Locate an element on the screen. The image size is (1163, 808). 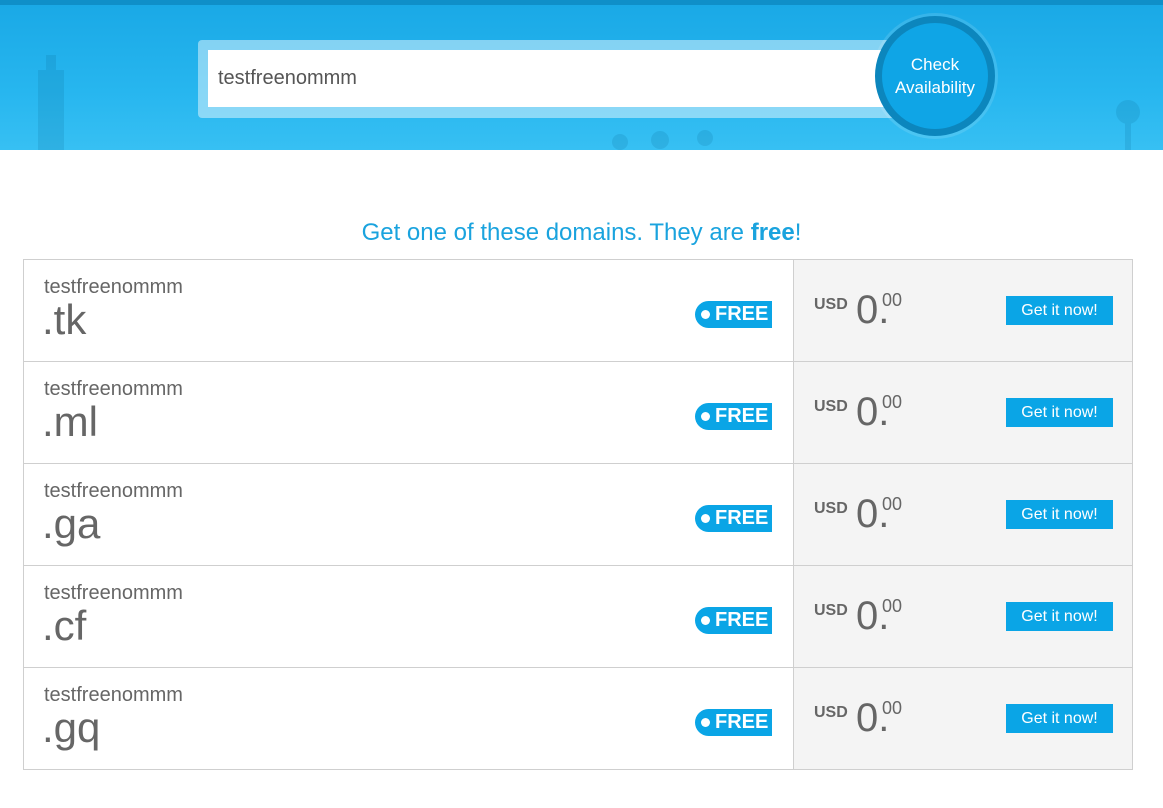
check-availability-button: Check Availability is located at coordinates (935, 76).